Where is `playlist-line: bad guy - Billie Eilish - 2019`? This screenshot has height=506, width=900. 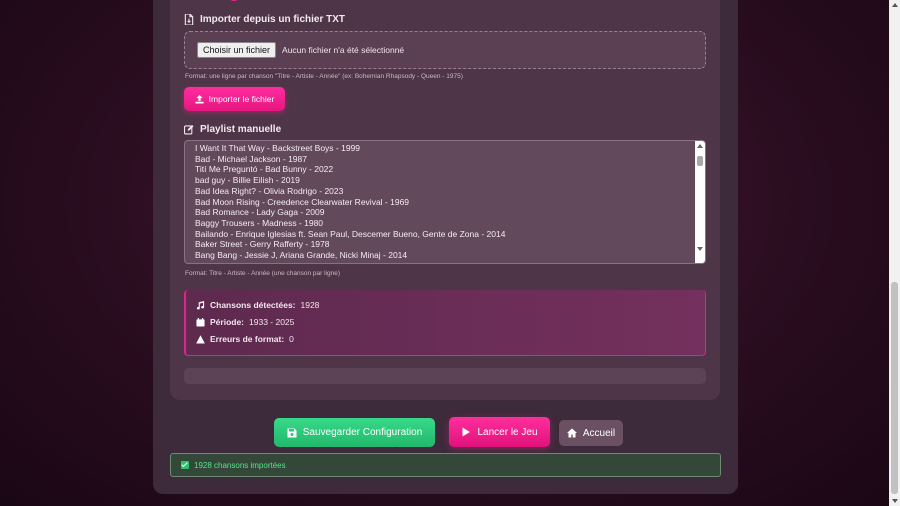
playlist-line: bad guy - Billie Eilish - 2019 is located at coordinates (247, 180).